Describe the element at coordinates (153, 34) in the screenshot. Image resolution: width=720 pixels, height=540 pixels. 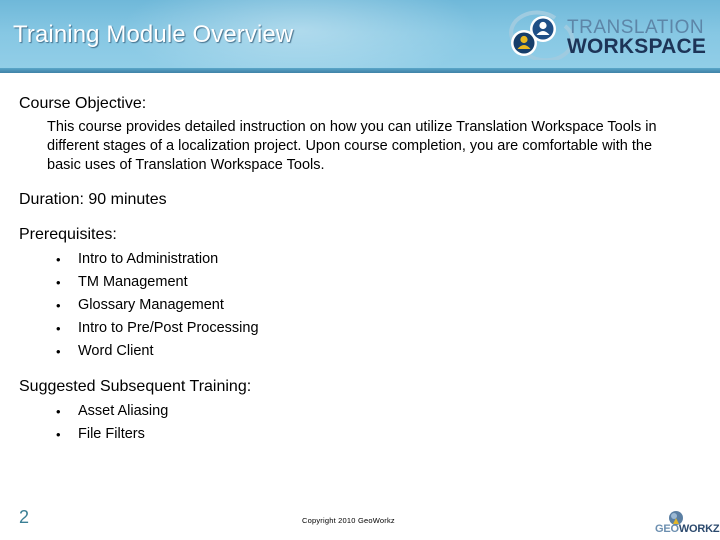
I see `slide-title: Training Module Overview` at that location.